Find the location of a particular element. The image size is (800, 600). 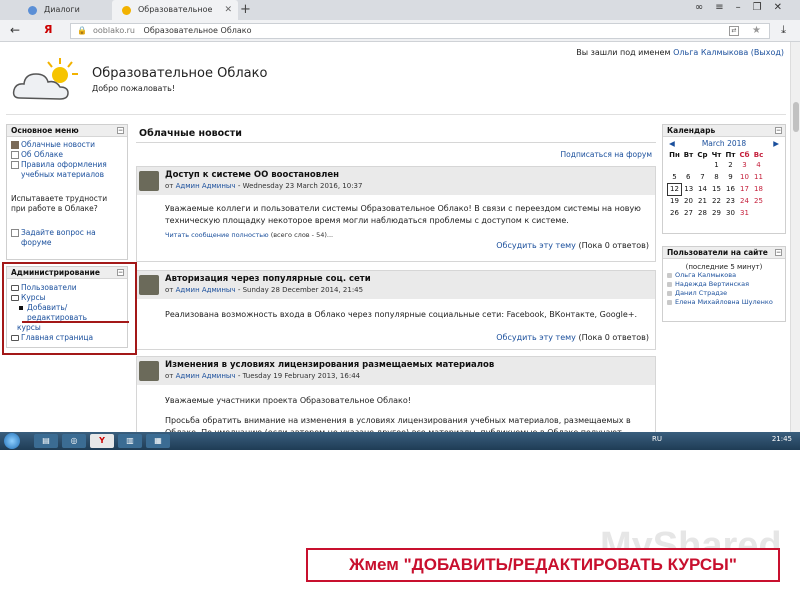

menu-item-news: Облачные новости is located at coordinates (67, 145).